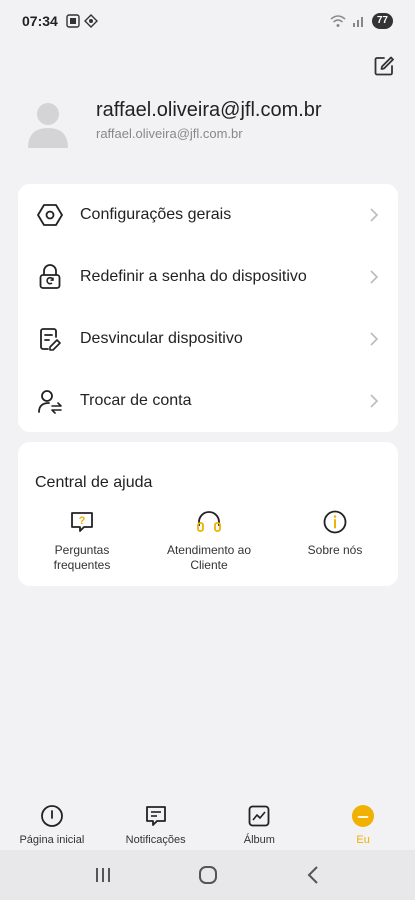  What do you see at coordinates (73, 21) in the screenshot?
I see `screenshot-icon` at bounding box center [73, 21].